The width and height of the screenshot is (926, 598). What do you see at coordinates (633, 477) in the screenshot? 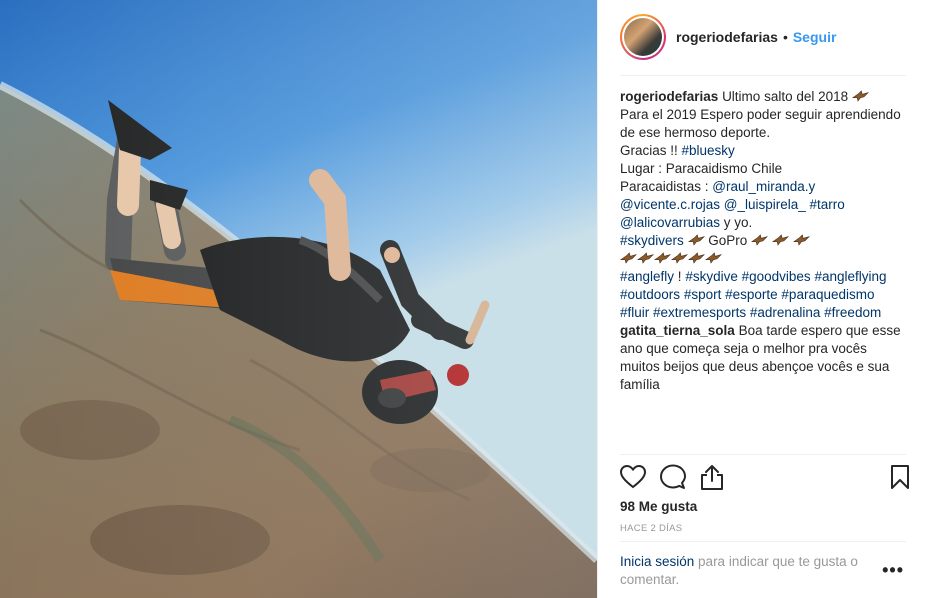
I see `heart-icon` at bounding box center [633, 477].